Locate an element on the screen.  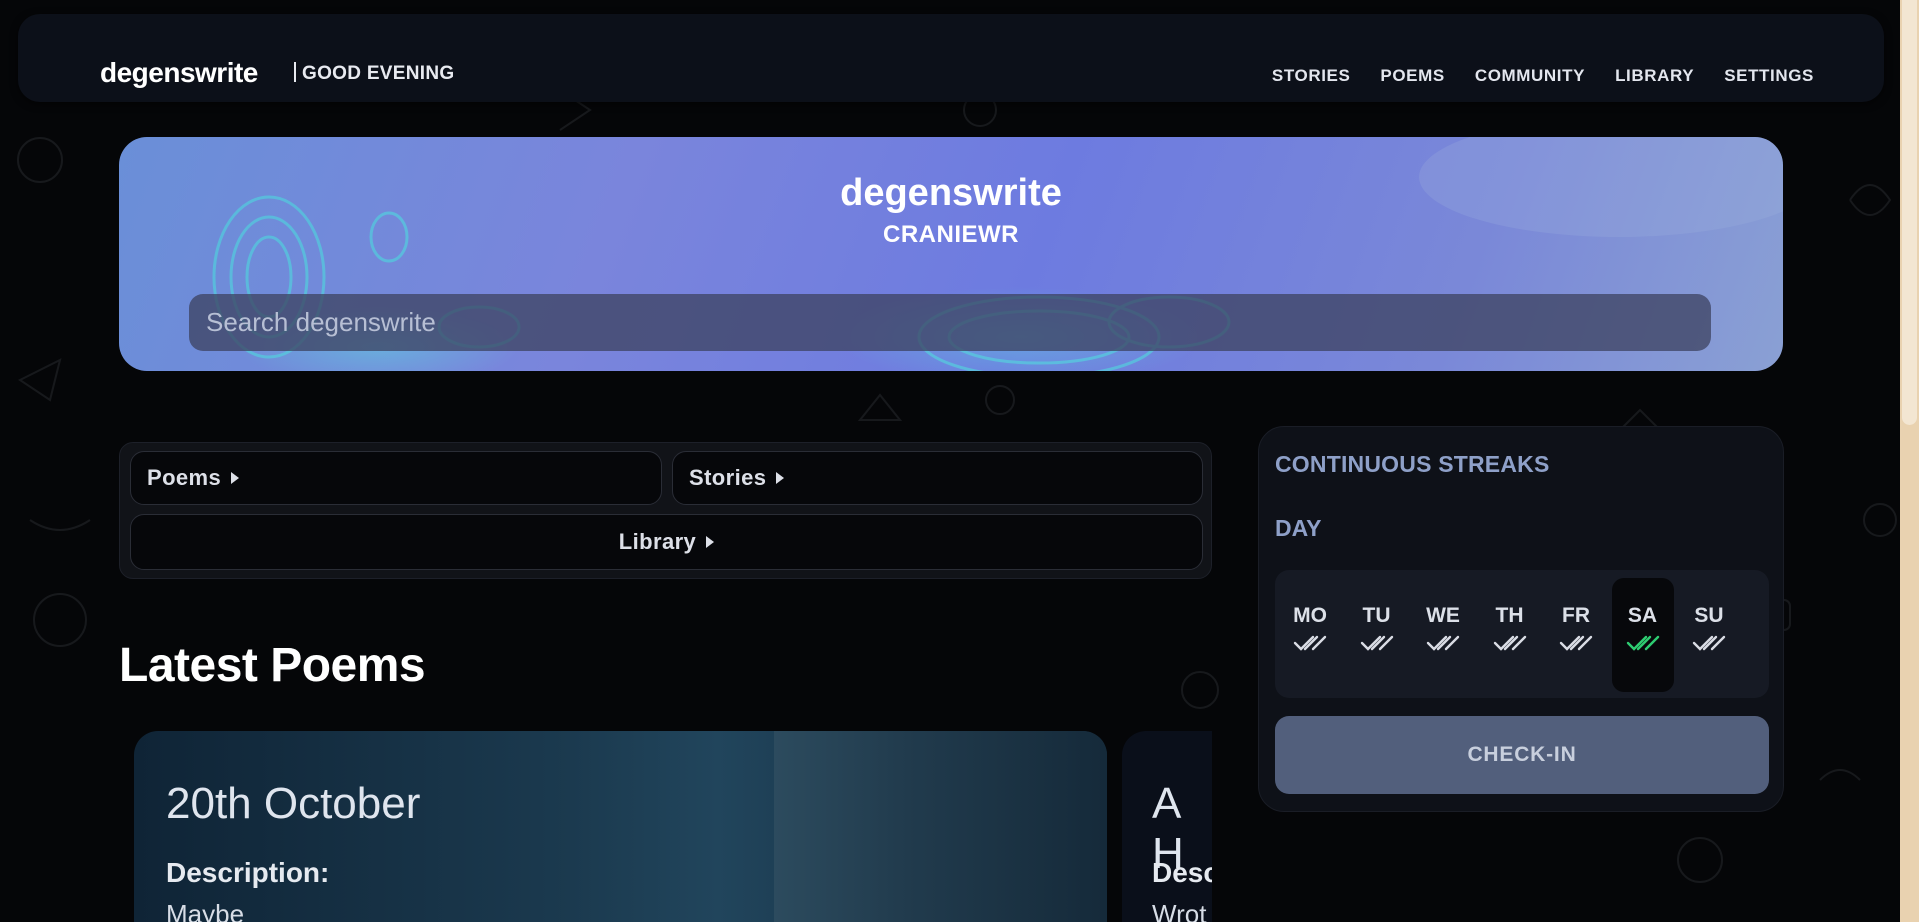
category-poems-label: Poems is located at coordinates (184, 477).